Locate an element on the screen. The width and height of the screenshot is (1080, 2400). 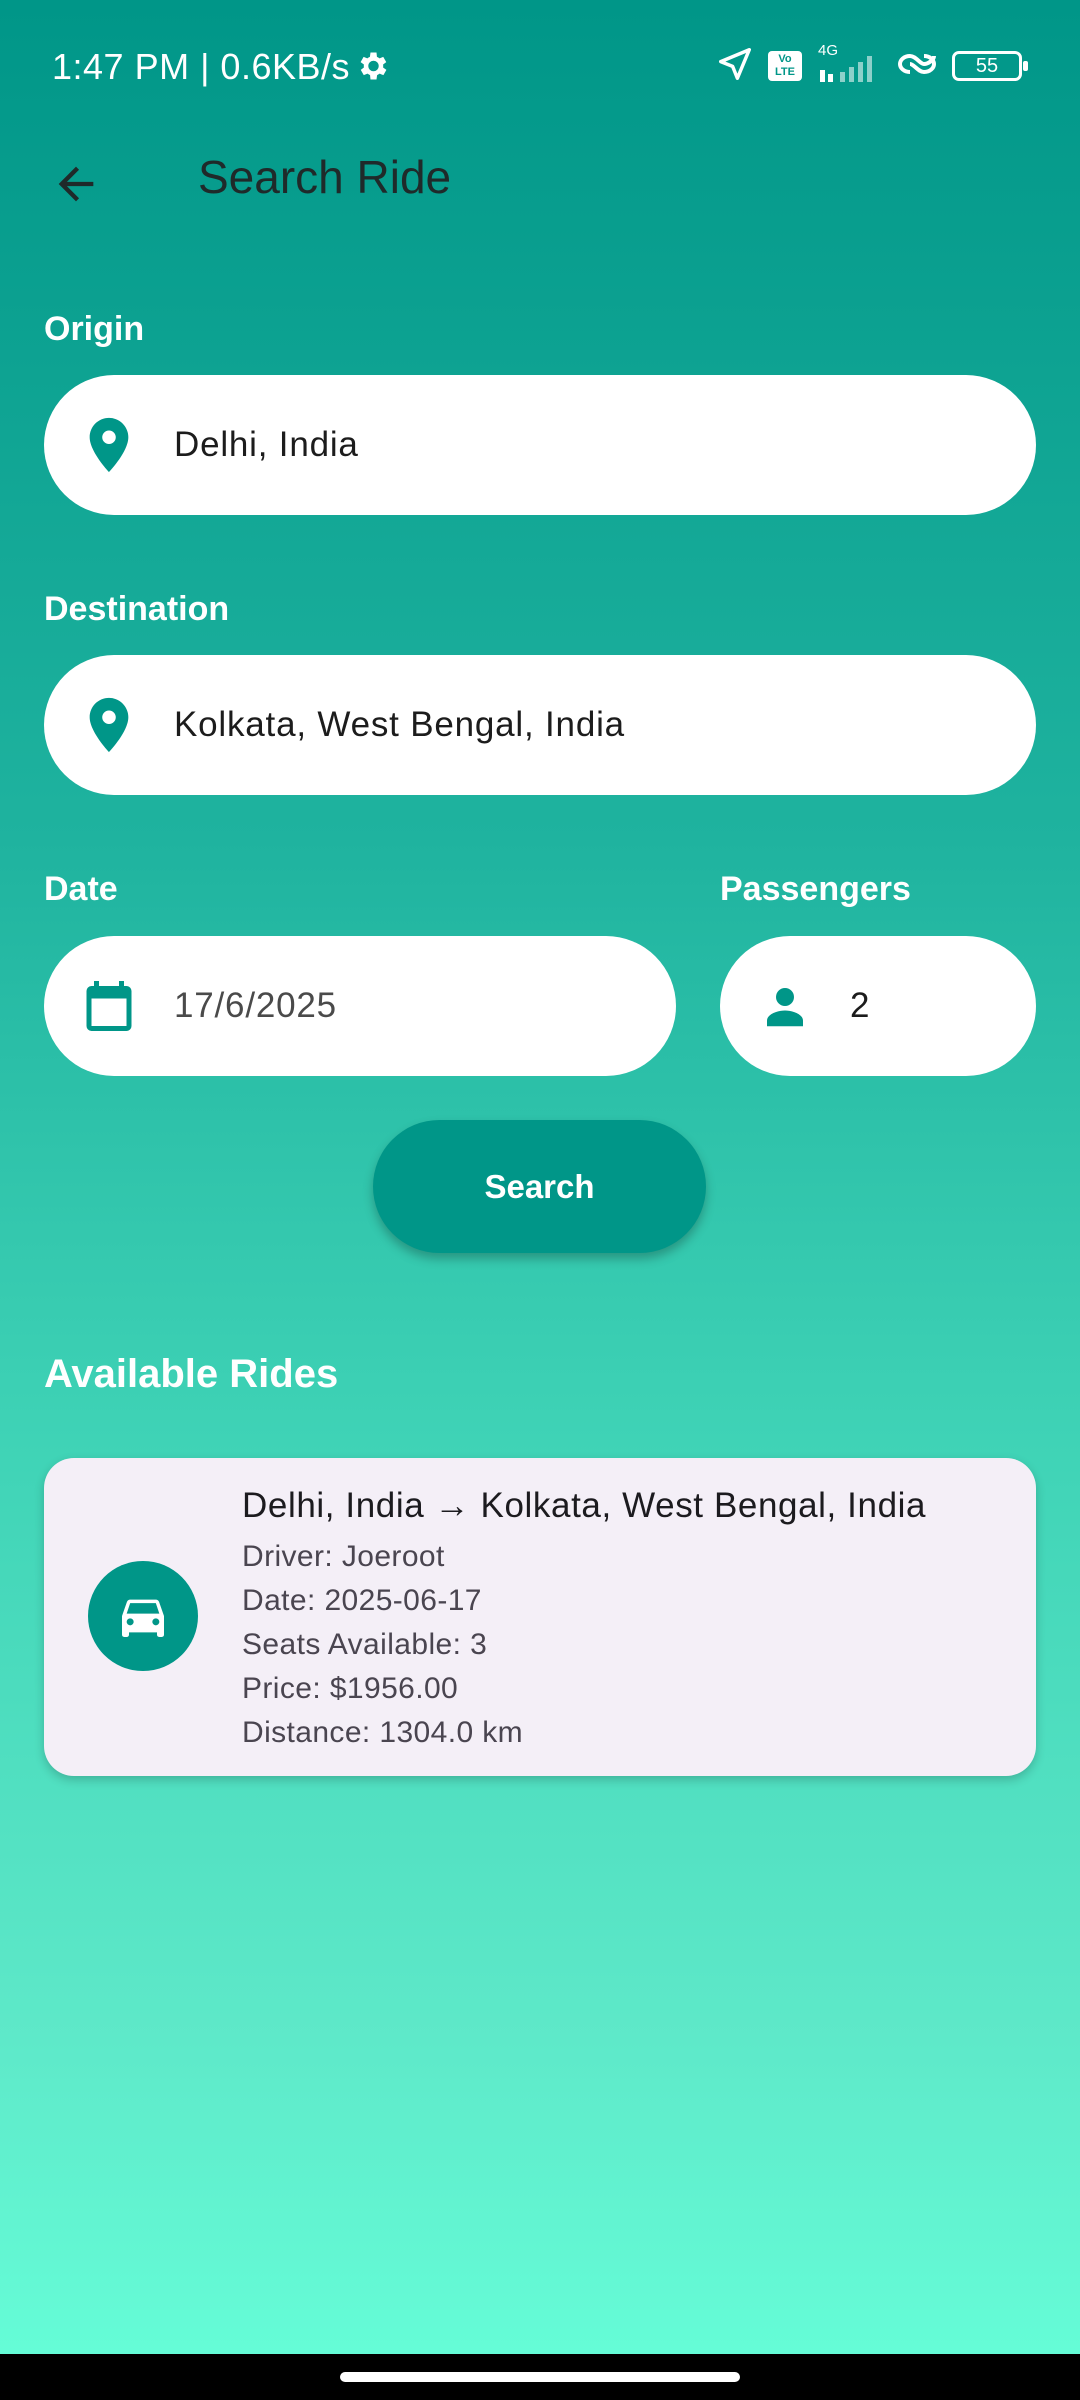
volte-text: Vo LTE is located at coordinates (785, 65).